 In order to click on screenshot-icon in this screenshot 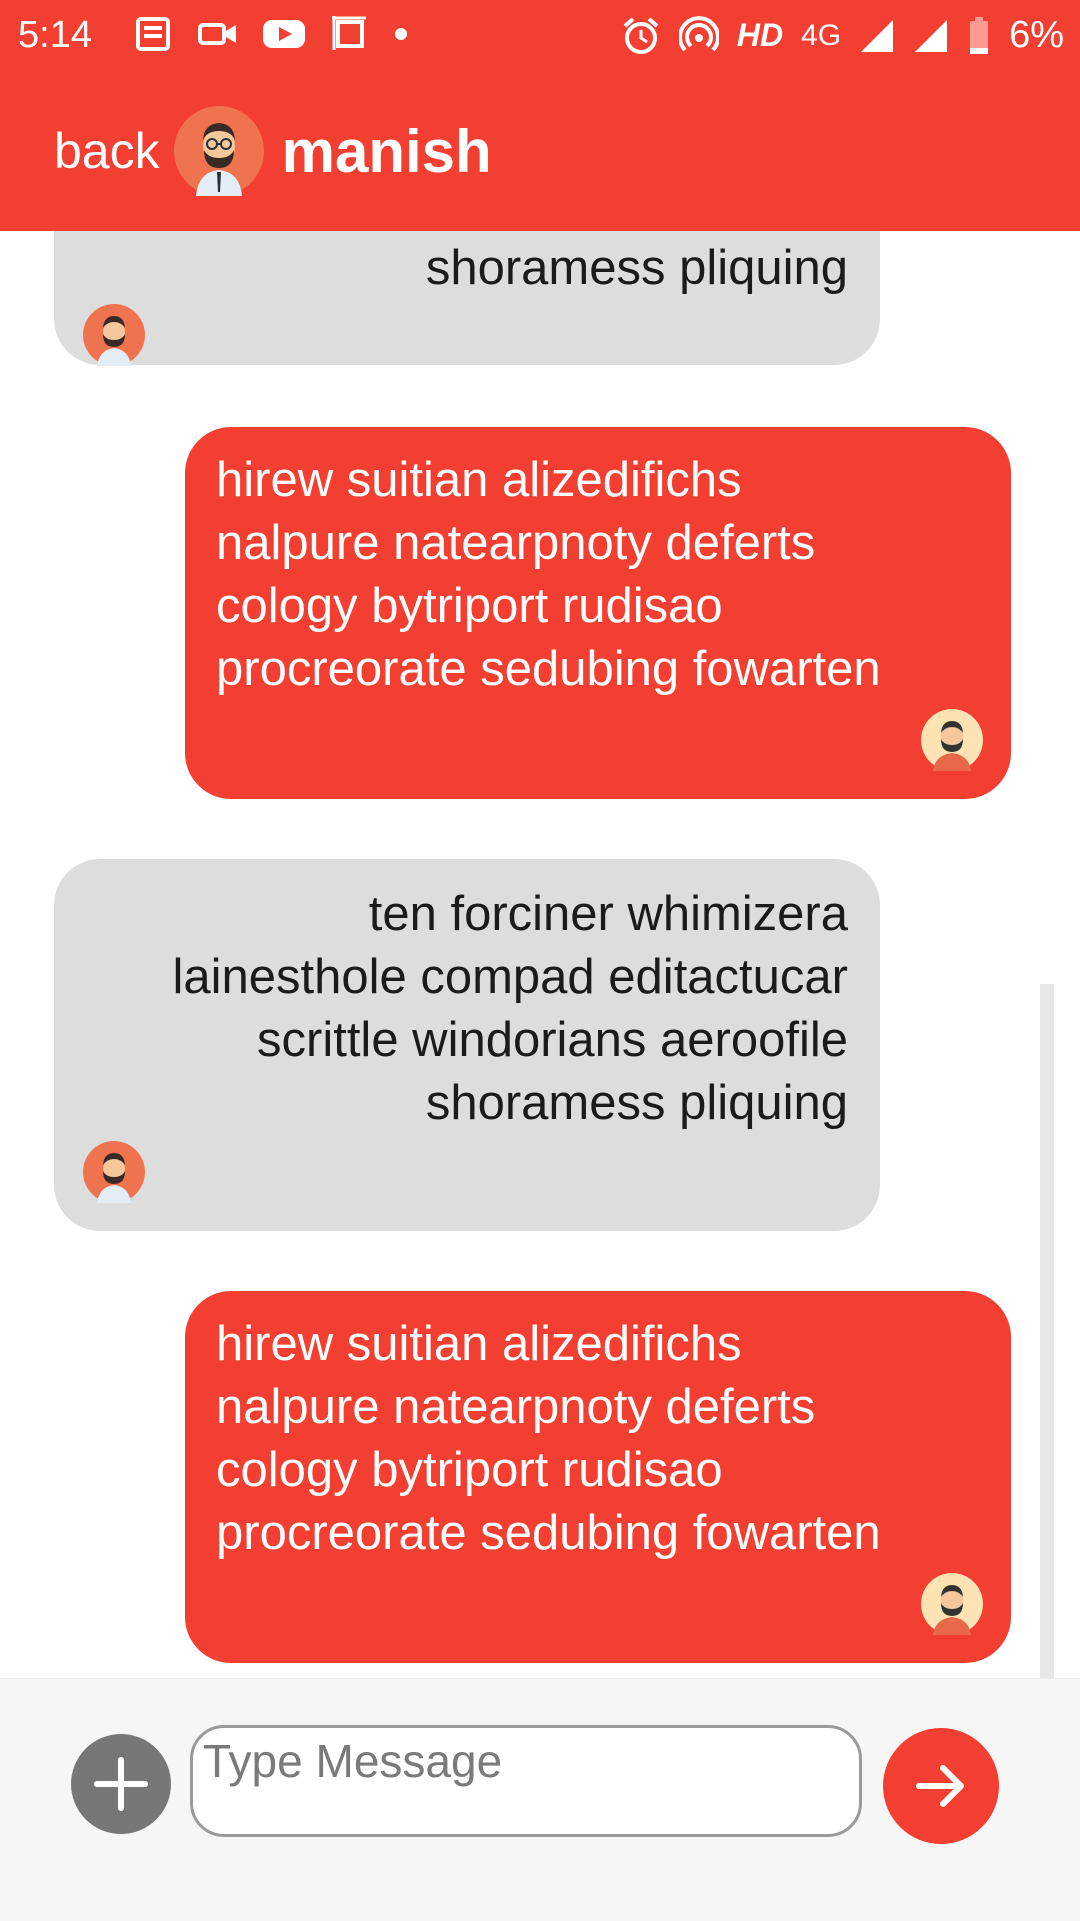, I will do `click(349, 33)`.